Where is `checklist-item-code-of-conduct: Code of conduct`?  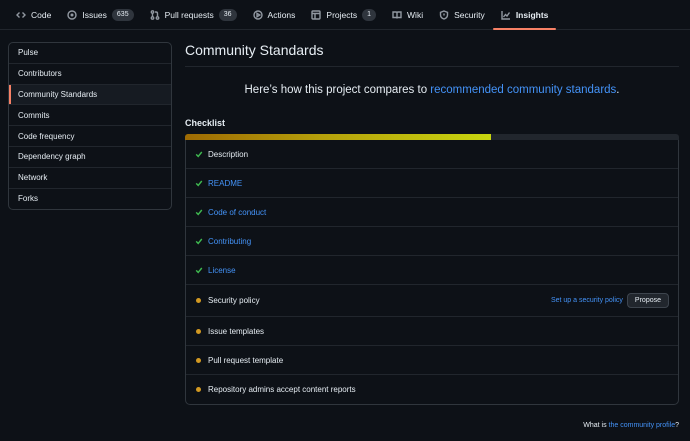 checklist-item-code-of-conduct: Code of conduct is located at coordinates (432, 212).